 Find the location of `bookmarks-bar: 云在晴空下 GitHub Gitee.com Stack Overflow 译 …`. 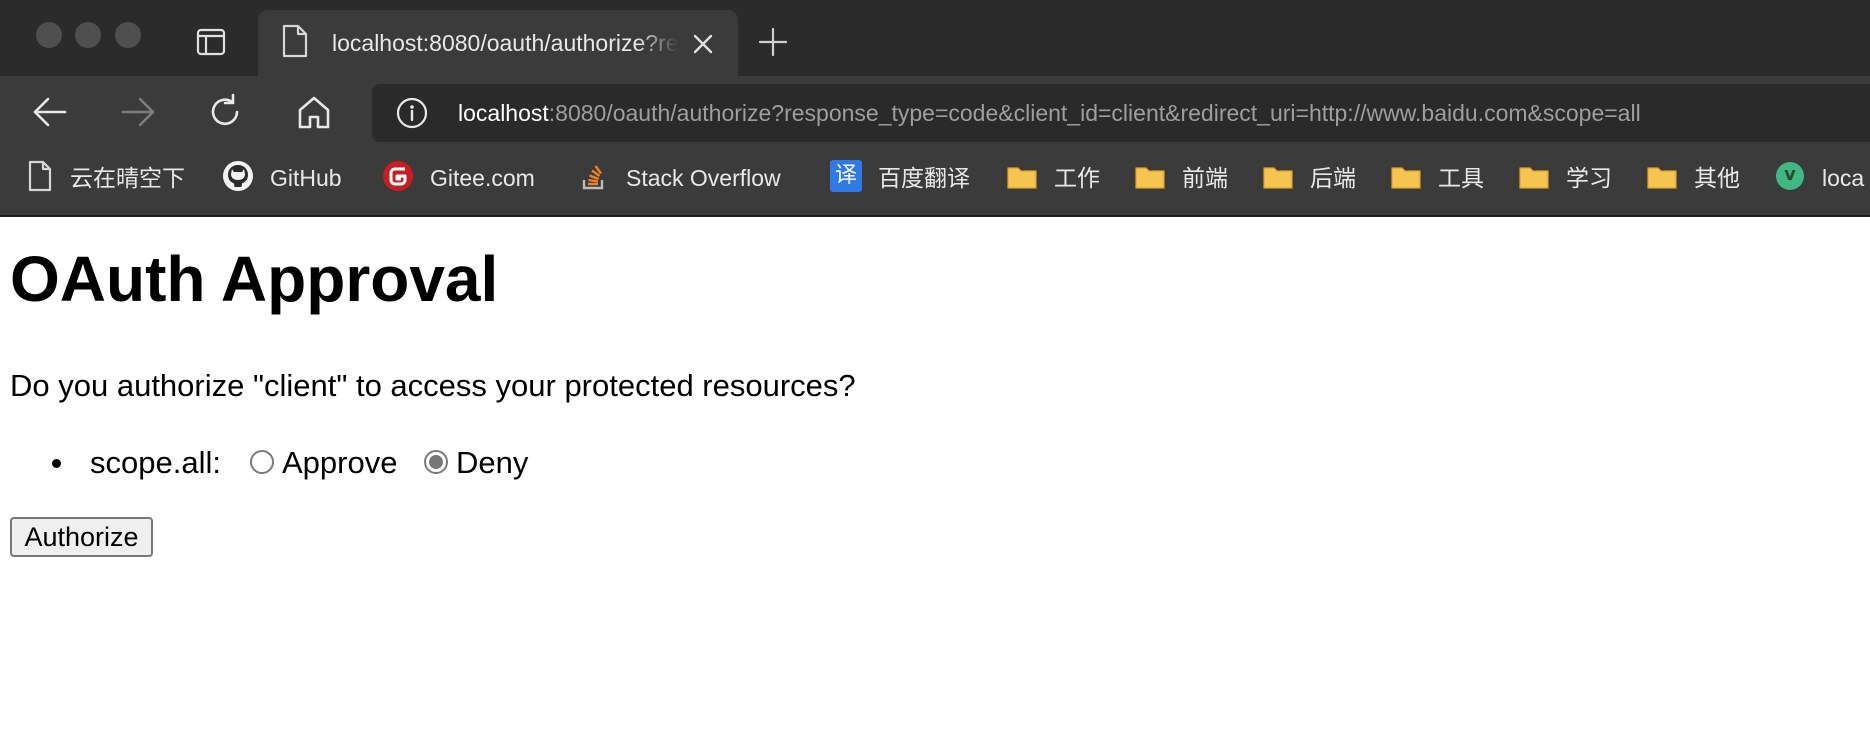

bookmarks-bar: 云在晴空下 GitHub Gitee.com Stack Overflow 译 … is located at coordinates (935, 177).